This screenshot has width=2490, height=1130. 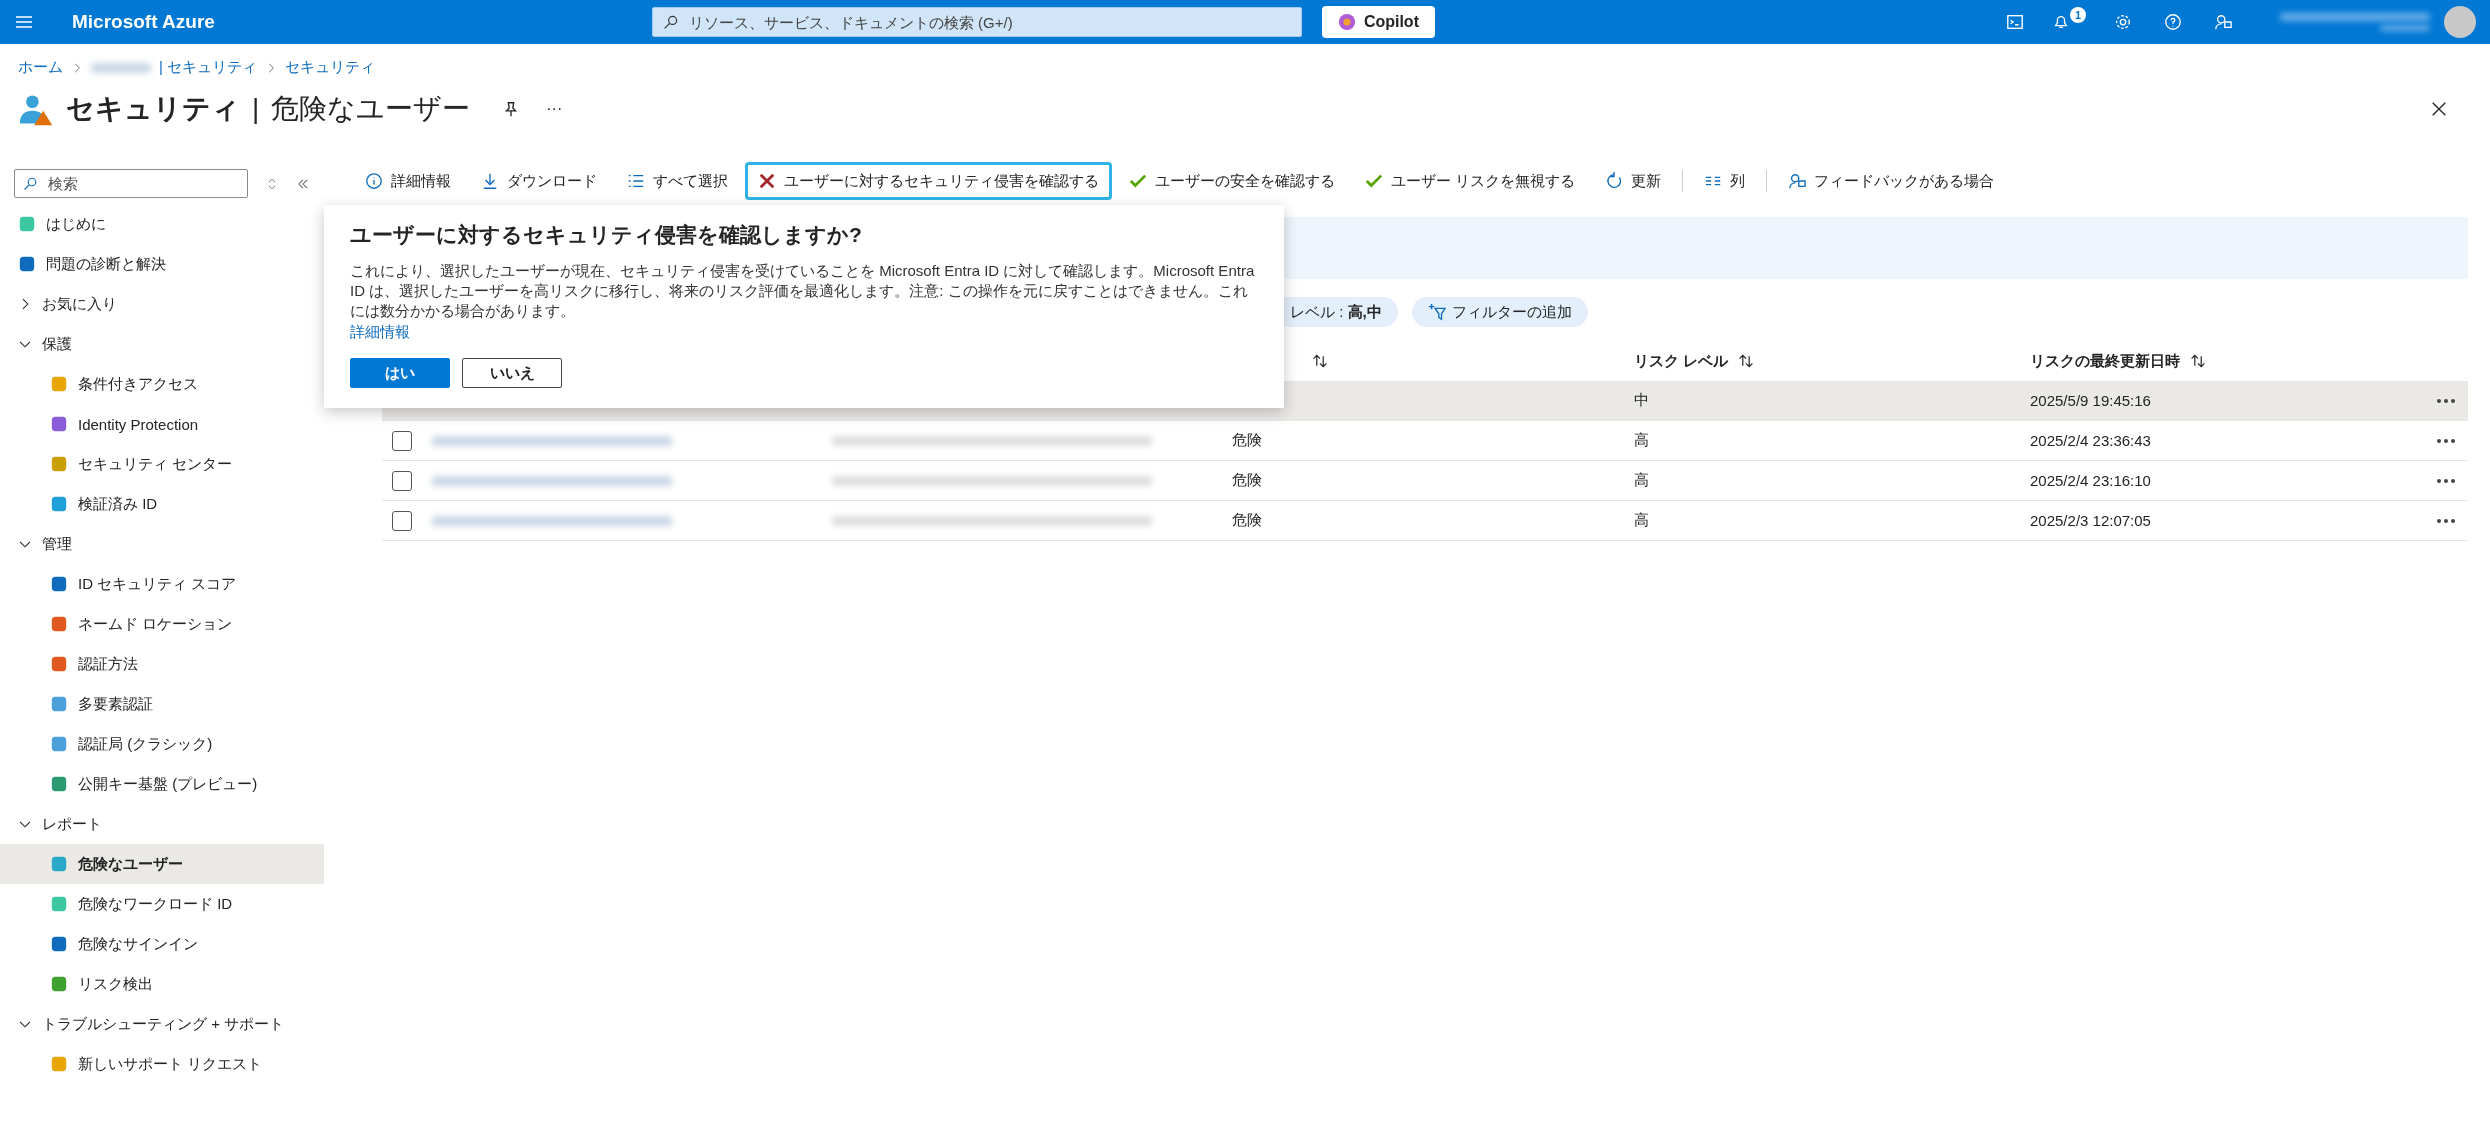 I want to click on table-cell-text: 2025/2/4 23:36:43, so click(x=2091, y=440).